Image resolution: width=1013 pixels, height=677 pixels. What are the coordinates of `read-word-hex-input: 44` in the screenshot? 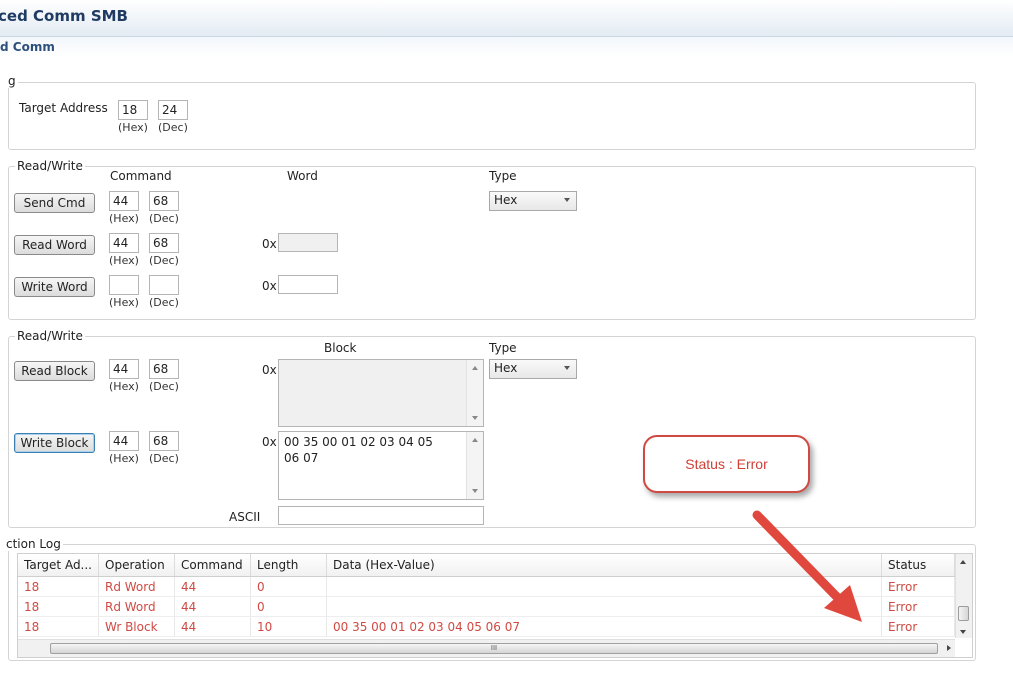 It's located at (124, 243).